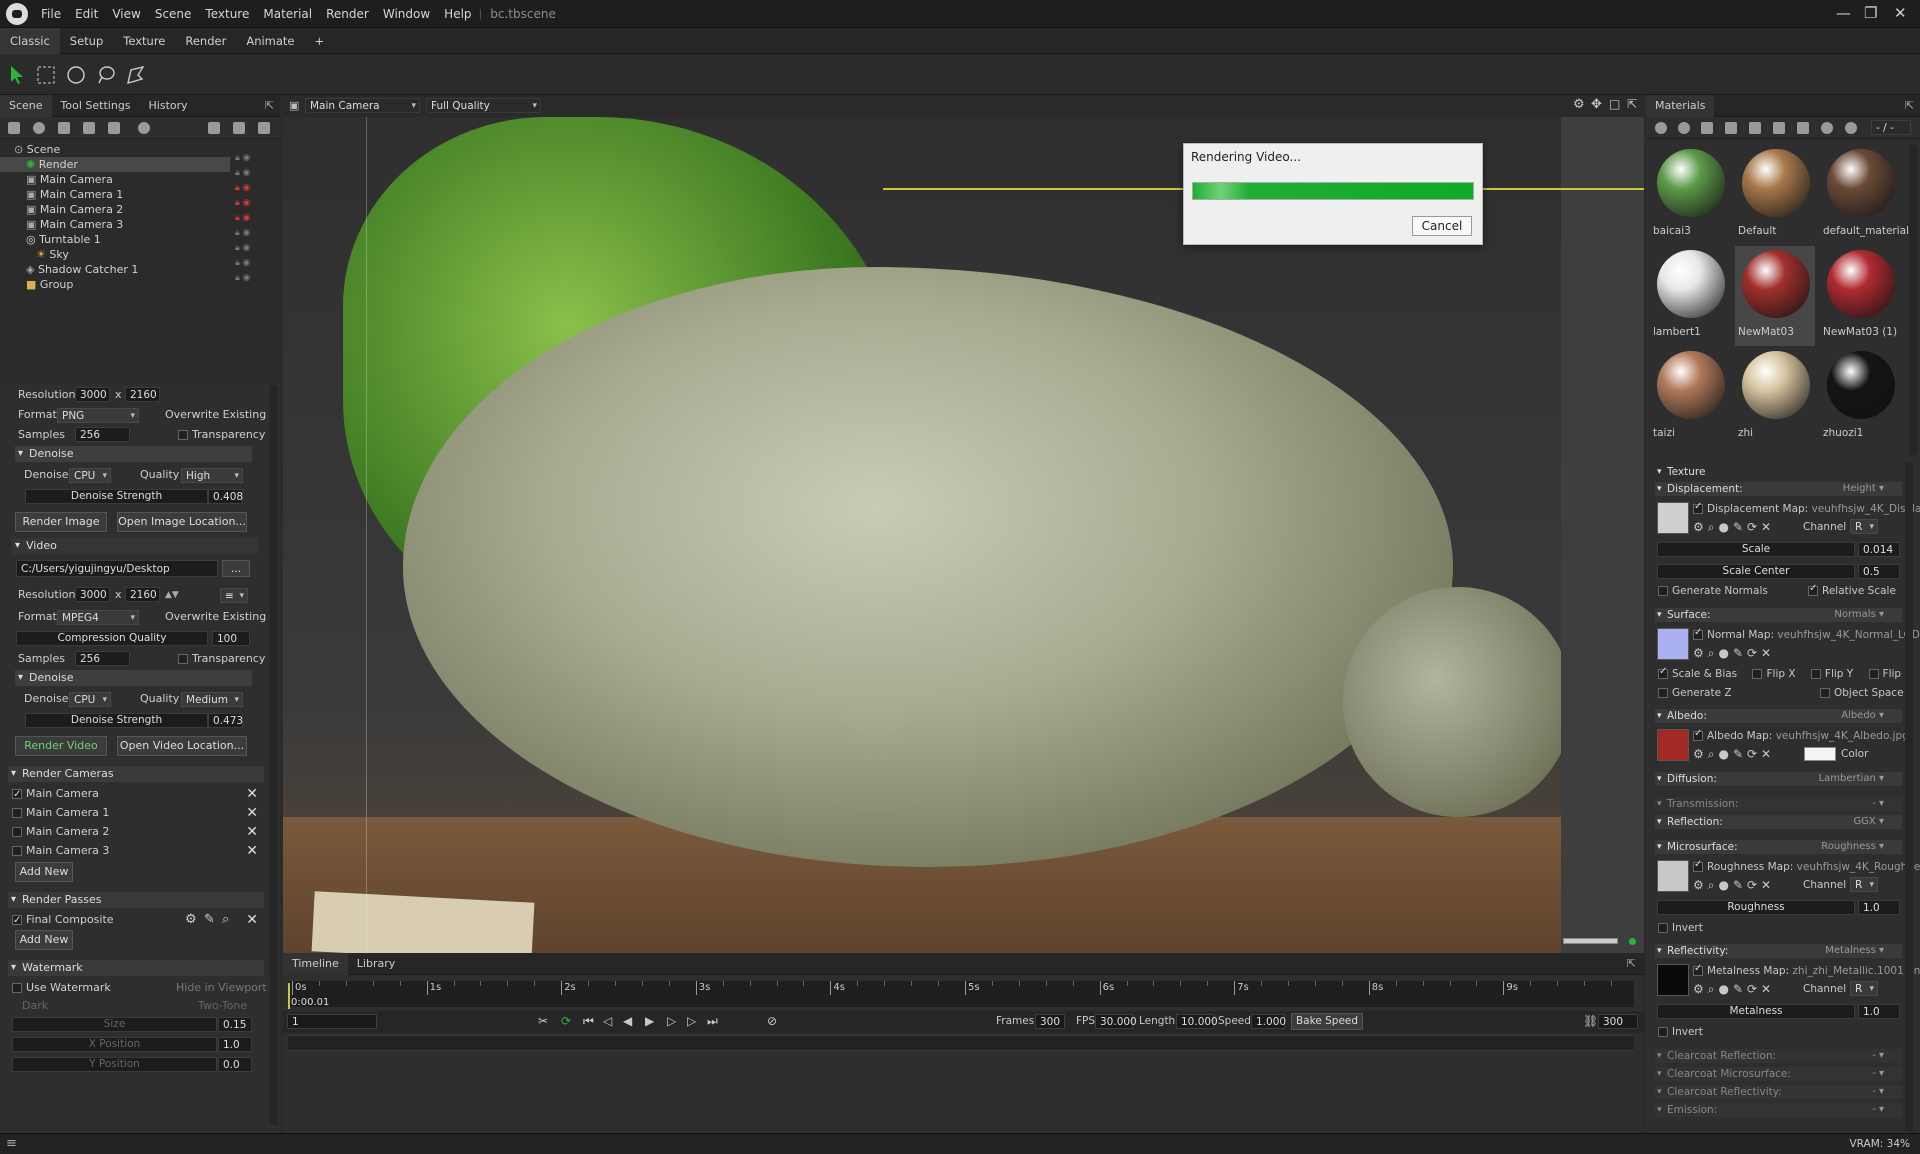  What do you see at coordinates (1673, 644) in the screenshot?
I see `normal-map-thumbnail` at bounding box center [1673, 644].